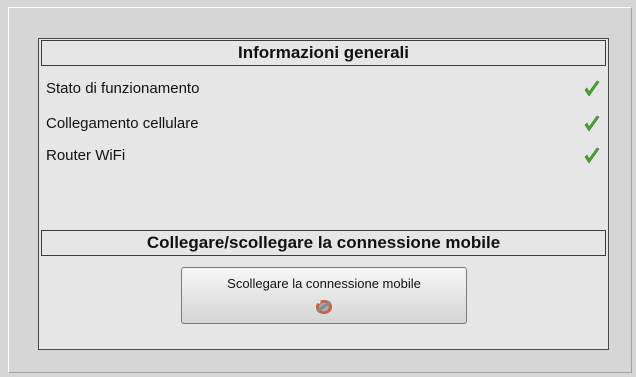 The height and width of the screenshot is (377, 636). What do you see at coordinates (324, 307) in the screenshot?
I see `plug-disconnect-icon` at bounding box center [324, 307].